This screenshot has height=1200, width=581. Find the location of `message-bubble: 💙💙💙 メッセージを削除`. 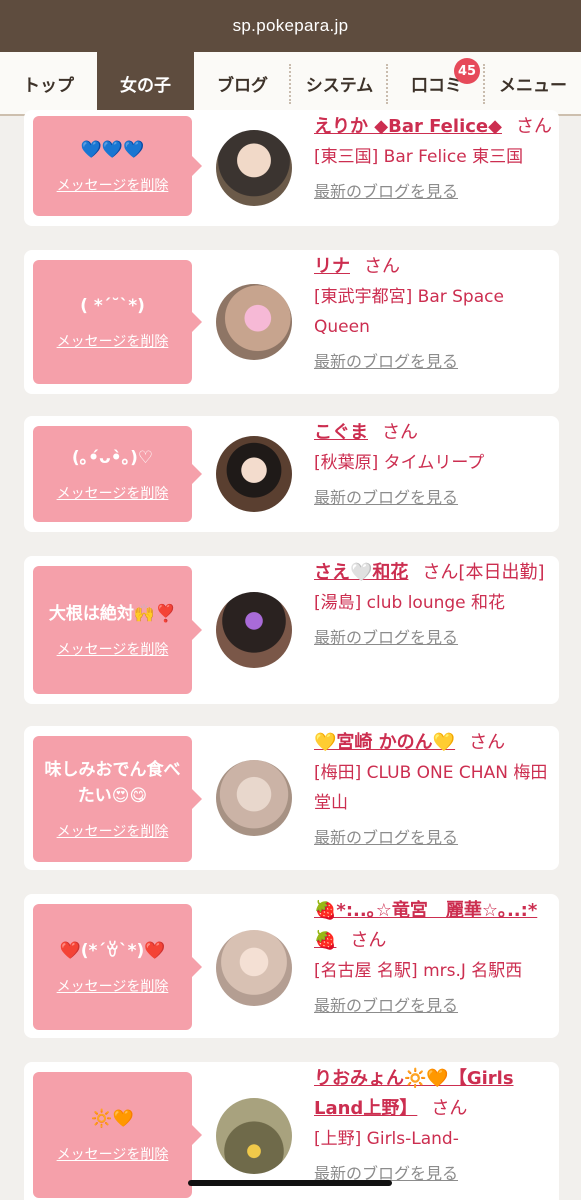

message-bubble: 💙💙💙 メッセージを削除 is located at coordinates (117, 166).